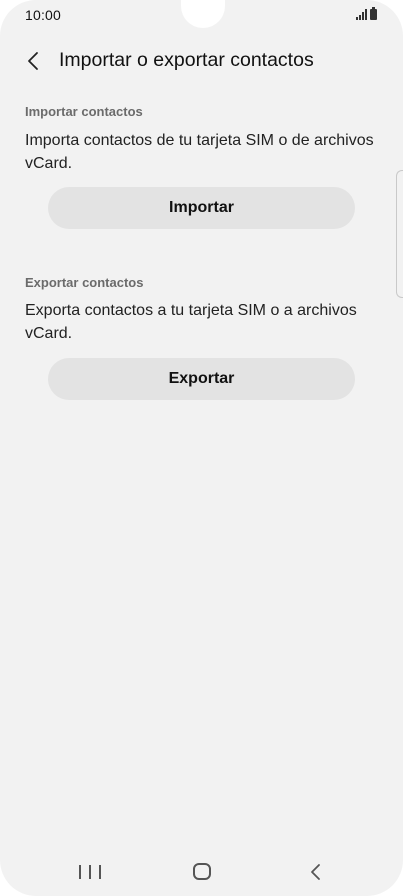 The image size is (403, 896). Describe the element at coordinates (84, 282) in the screenshot. I see `export-section-label: Exportar contactos` at that location.